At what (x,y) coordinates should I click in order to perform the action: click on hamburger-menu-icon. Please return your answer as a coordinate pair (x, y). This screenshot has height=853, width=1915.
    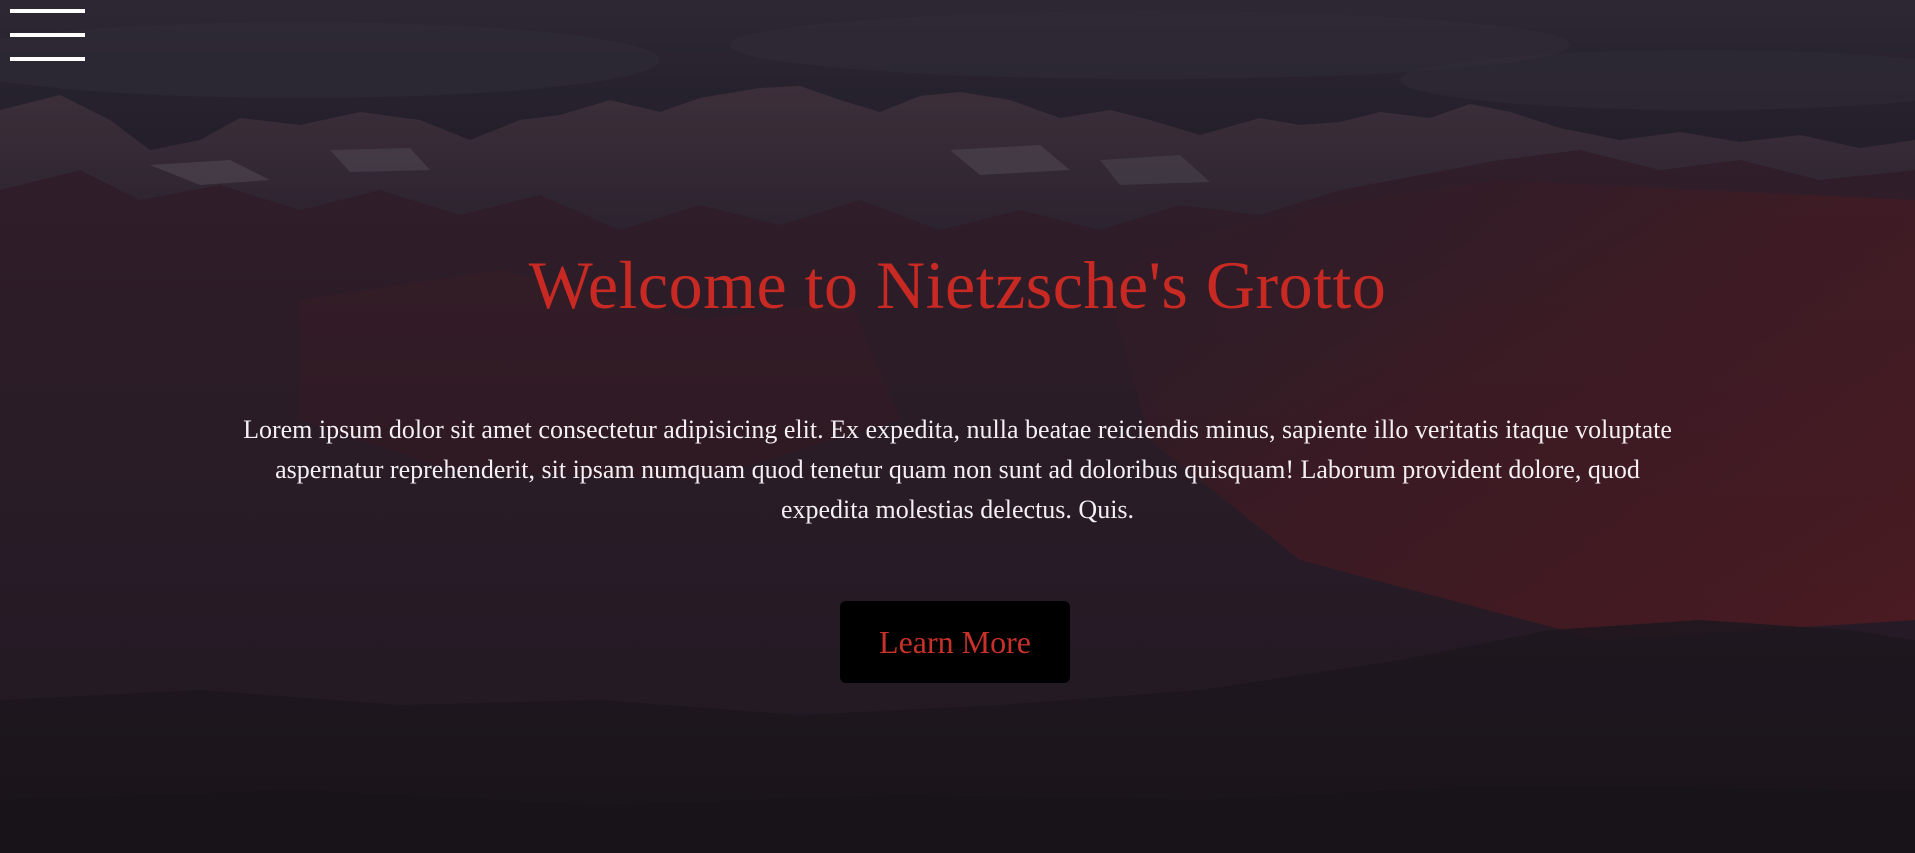
    Looking at the image, I should click on (47, 11).